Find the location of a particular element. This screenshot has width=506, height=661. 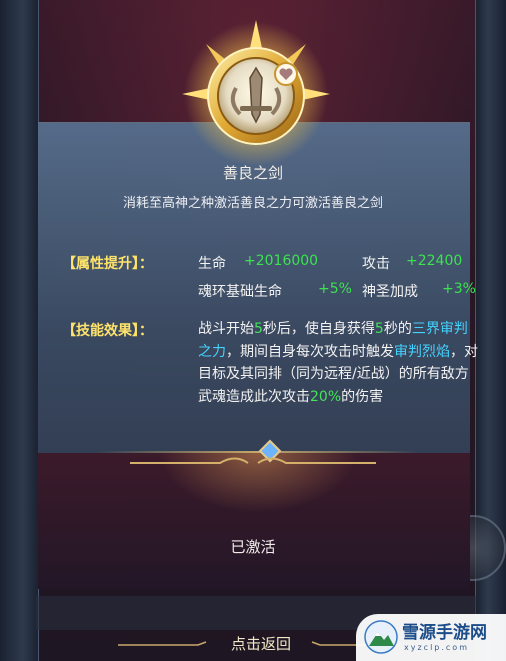

right-ornament-icon is located at coordinates (316, 460).